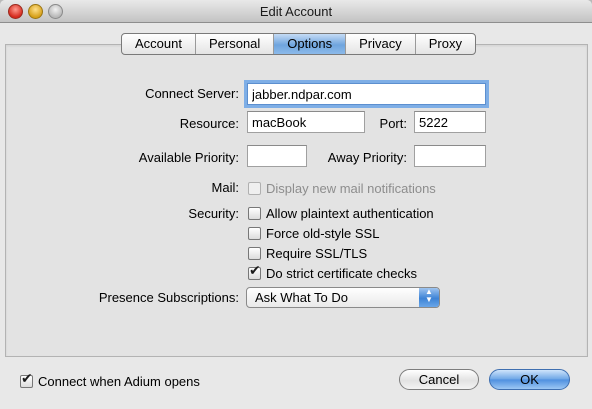  I want to click on mail-notifications-checkbox, so click(254, 188).